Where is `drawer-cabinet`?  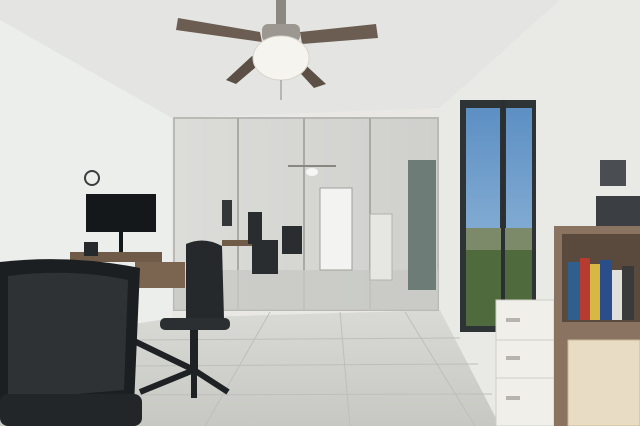
drawer-cabinet is located at coordinates (525, 362).